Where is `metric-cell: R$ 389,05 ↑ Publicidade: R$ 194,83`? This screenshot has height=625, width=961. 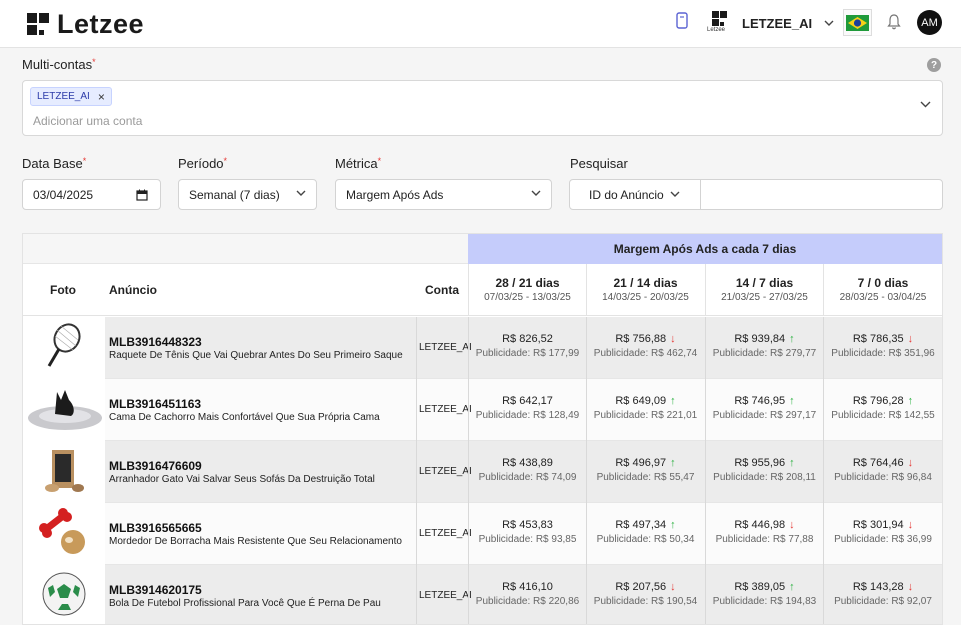 metric-cell: R$ 389,05 ↑ Publicidade: R$ 194,83 is located at coordinates (764, 594).